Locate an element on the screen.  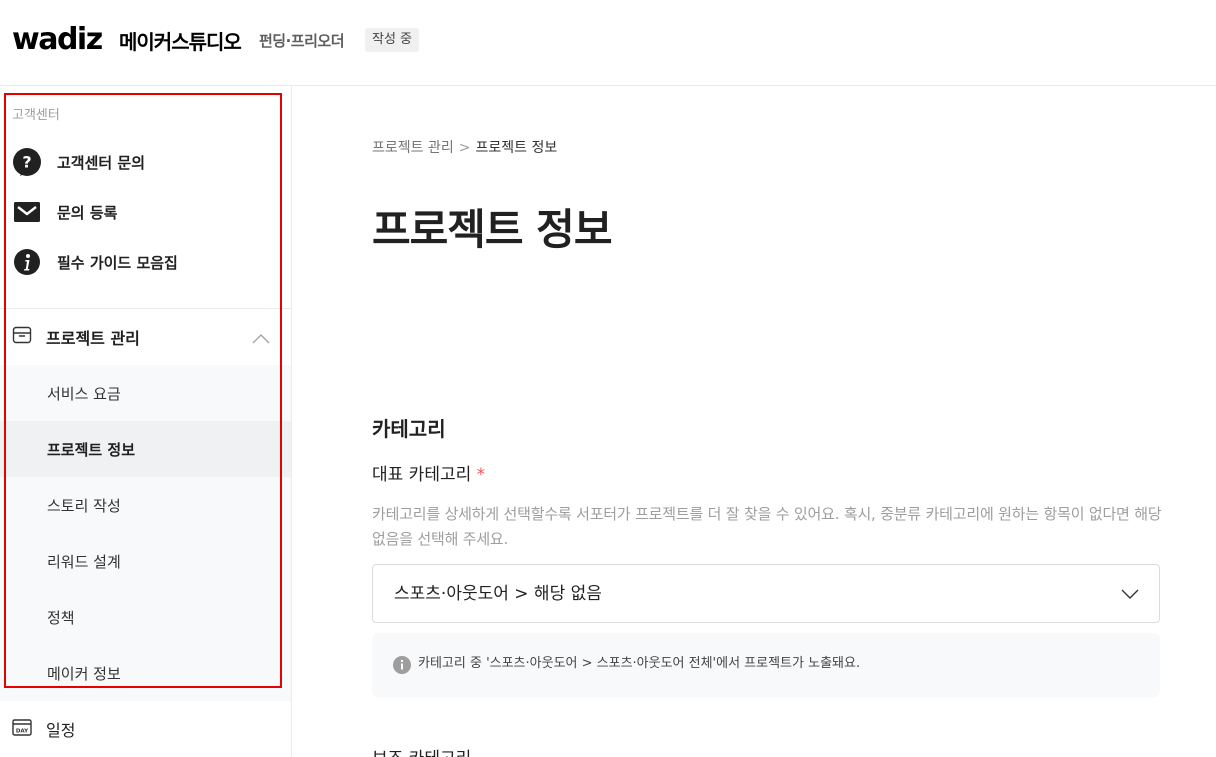
page-title: 프로젝트 정보 is located at coordinates (492, 229).